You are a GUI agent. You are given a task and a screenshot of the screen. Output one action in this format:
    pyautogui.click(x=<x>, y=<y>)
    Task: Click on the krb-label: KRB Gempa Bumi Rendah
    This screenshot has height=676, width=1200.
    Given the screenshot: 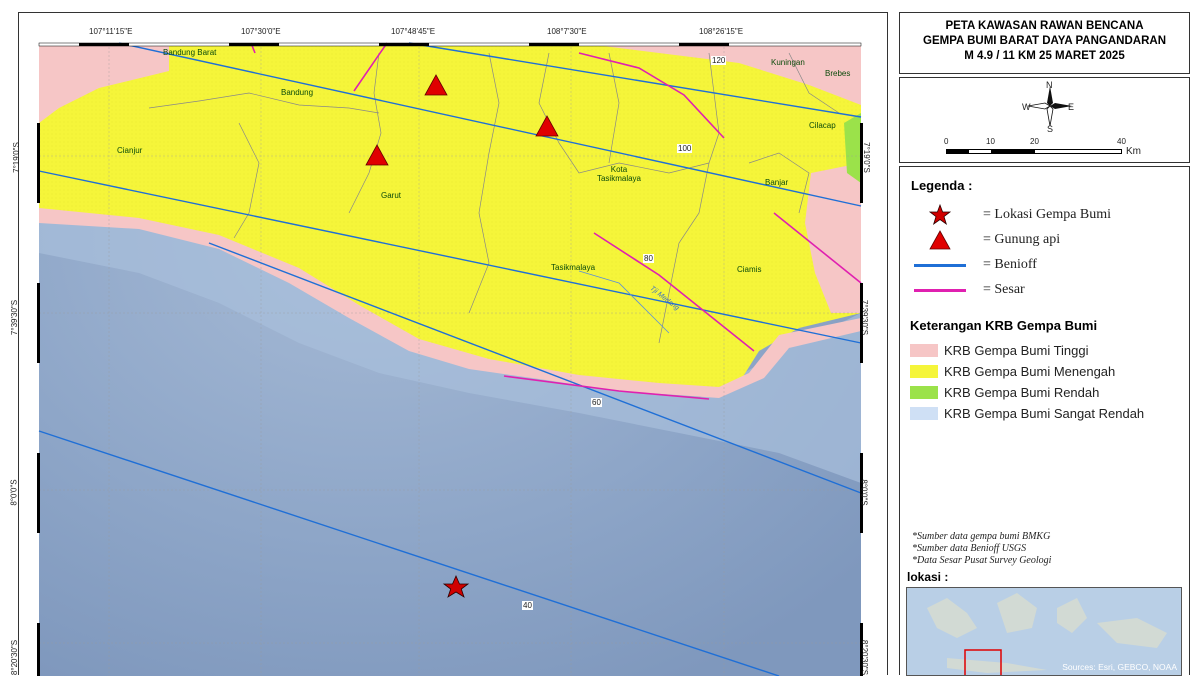 What is the action you would take?
    pyautogui.click(x=1022, y=392)
    